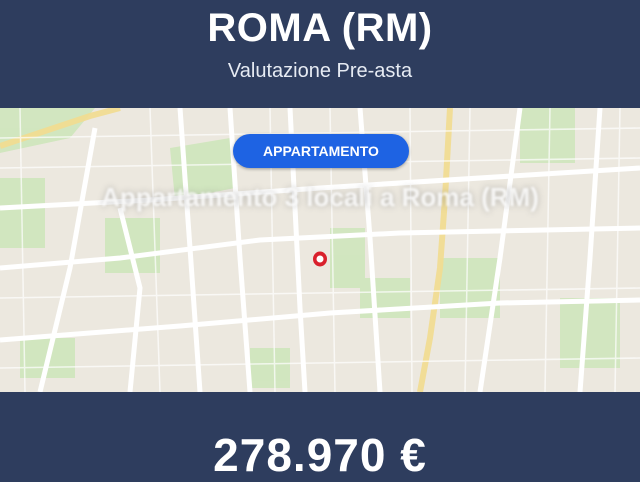  Describe the element at coordinates (321, 151) in the screenshot. I see `property-type-badge: APPARTAMENTO` at that location.